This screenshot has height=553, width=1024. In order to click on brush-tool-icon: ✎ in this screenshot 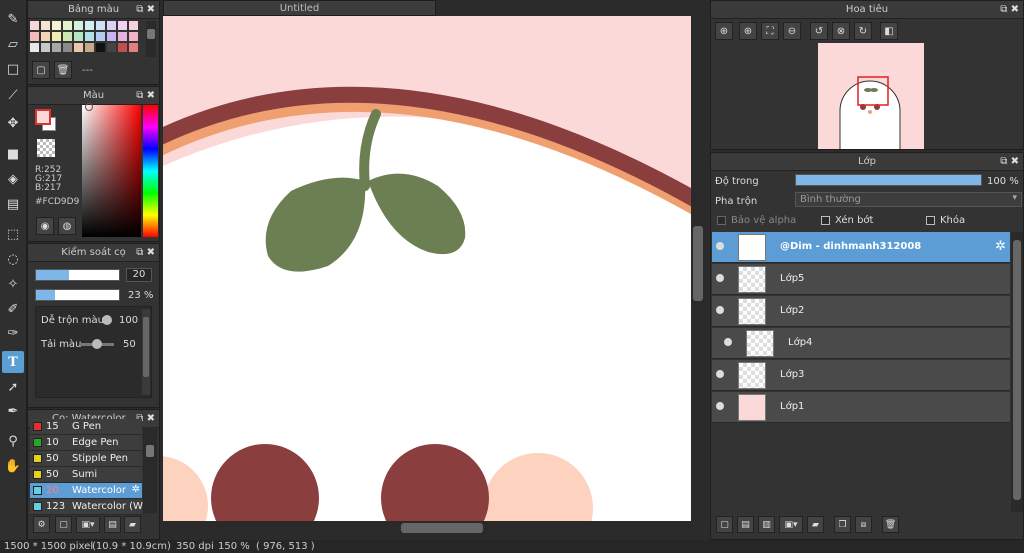, I will do `click(13, 19)`.